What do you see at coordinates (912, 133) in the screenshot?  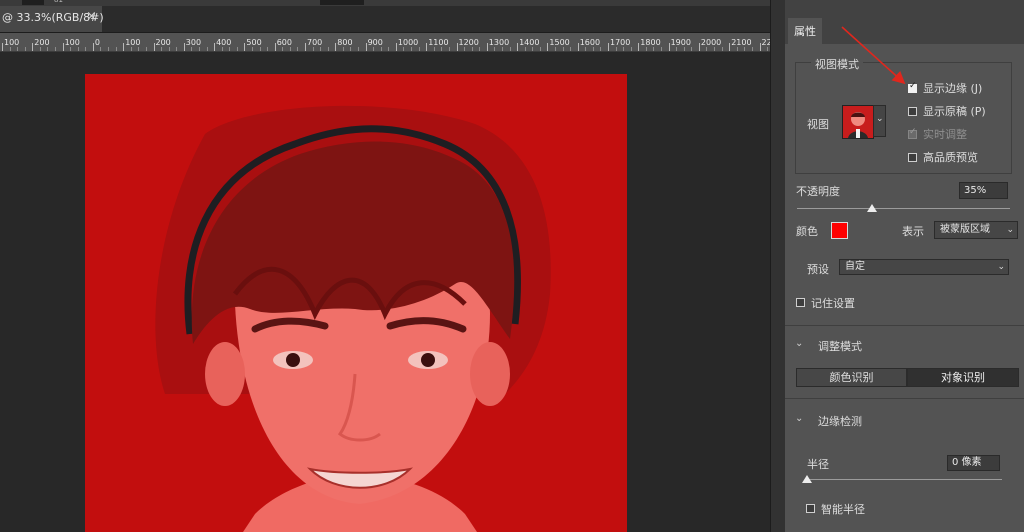 I see `real-time-refinement-checkbox` at bounding box center [912, 133].